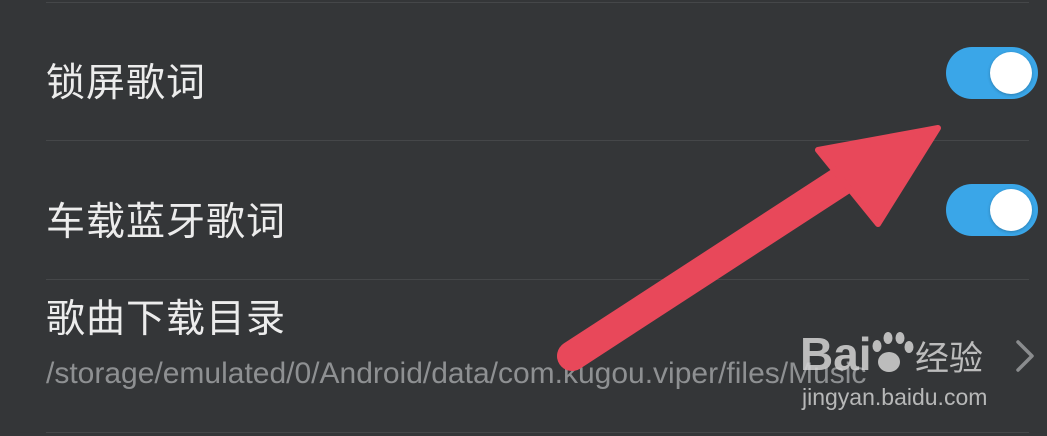  Describe the element at coordinates (1024, 356) in the screenshot. I see `chevron-right-icon` at that location.